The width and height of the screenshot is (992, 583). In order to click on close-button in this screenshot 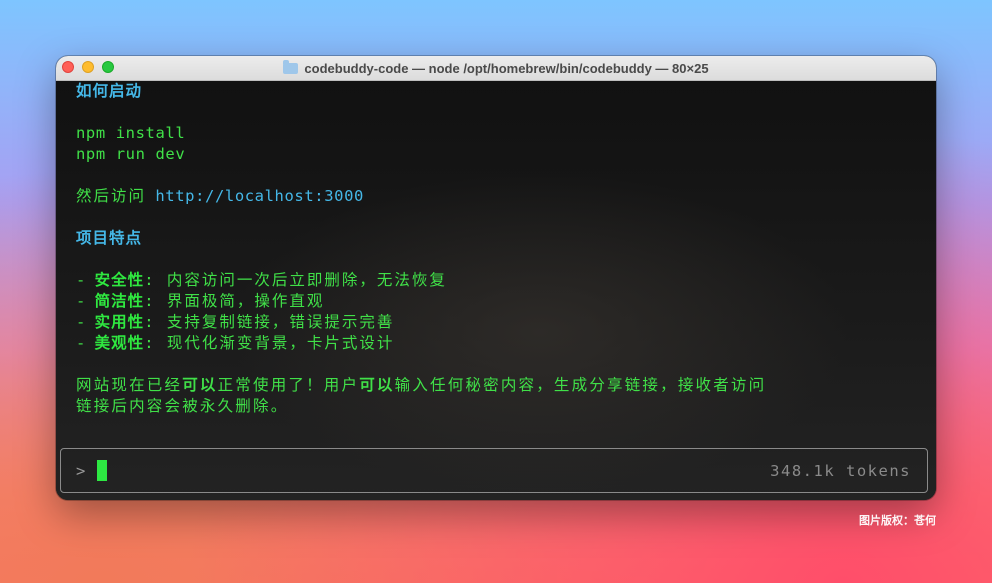, I will do `click(68, 67)`.